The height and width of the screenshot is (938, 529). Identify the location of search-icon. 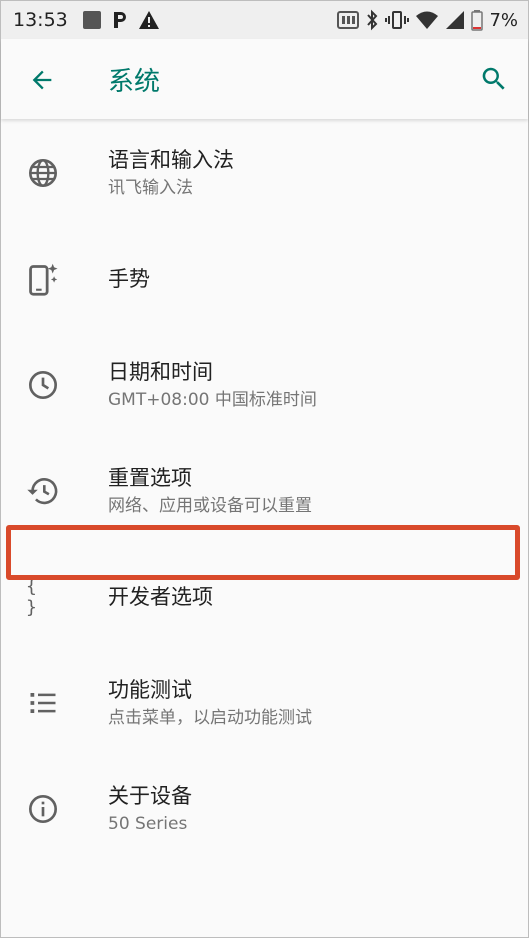
(493, 78).